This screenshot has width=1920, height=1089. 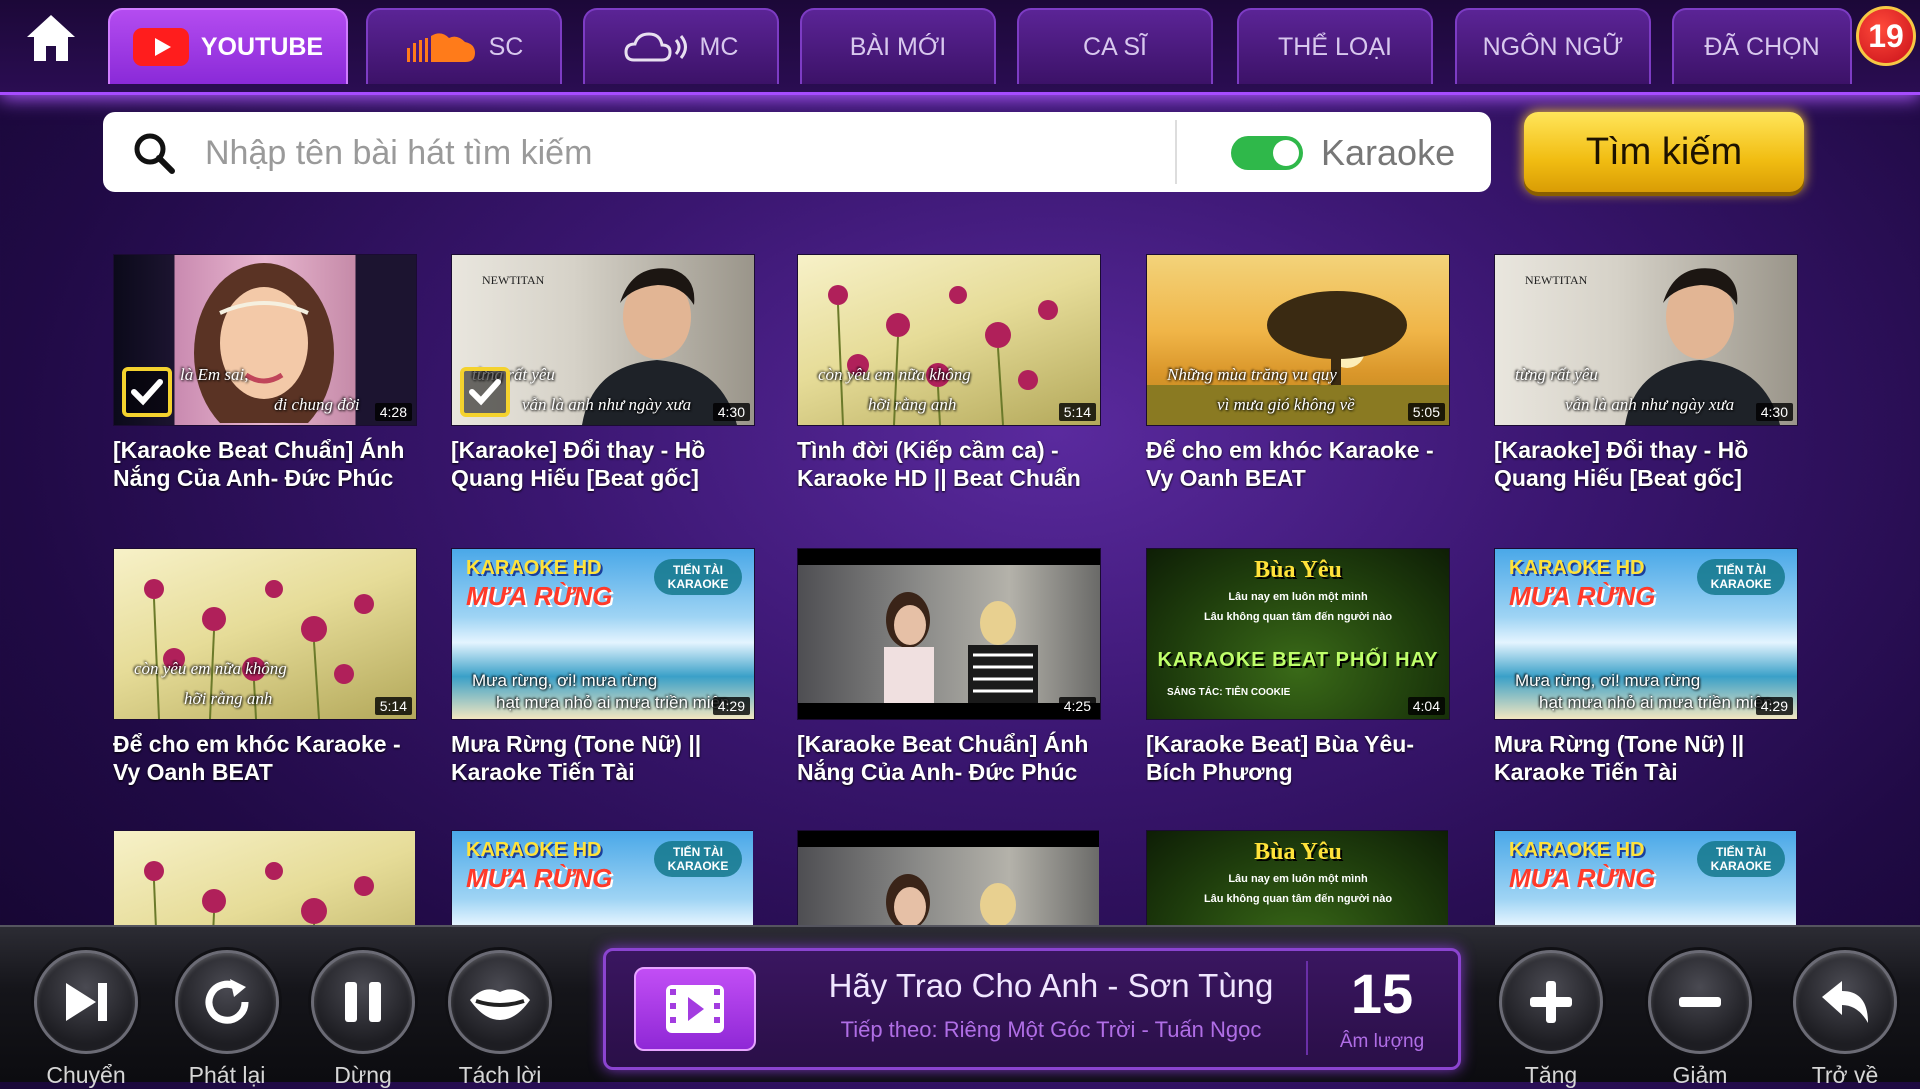 What do you see at coordinates (951, 900) in the screenshot?
I see `movie-scene` at bounding box center [951, 900].